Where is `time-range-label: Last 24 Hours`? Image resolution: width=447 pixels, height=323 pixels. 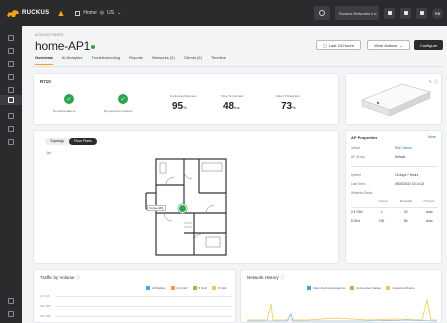
time-range-label: Last 24 Hours is located at coordinates (341, 45).